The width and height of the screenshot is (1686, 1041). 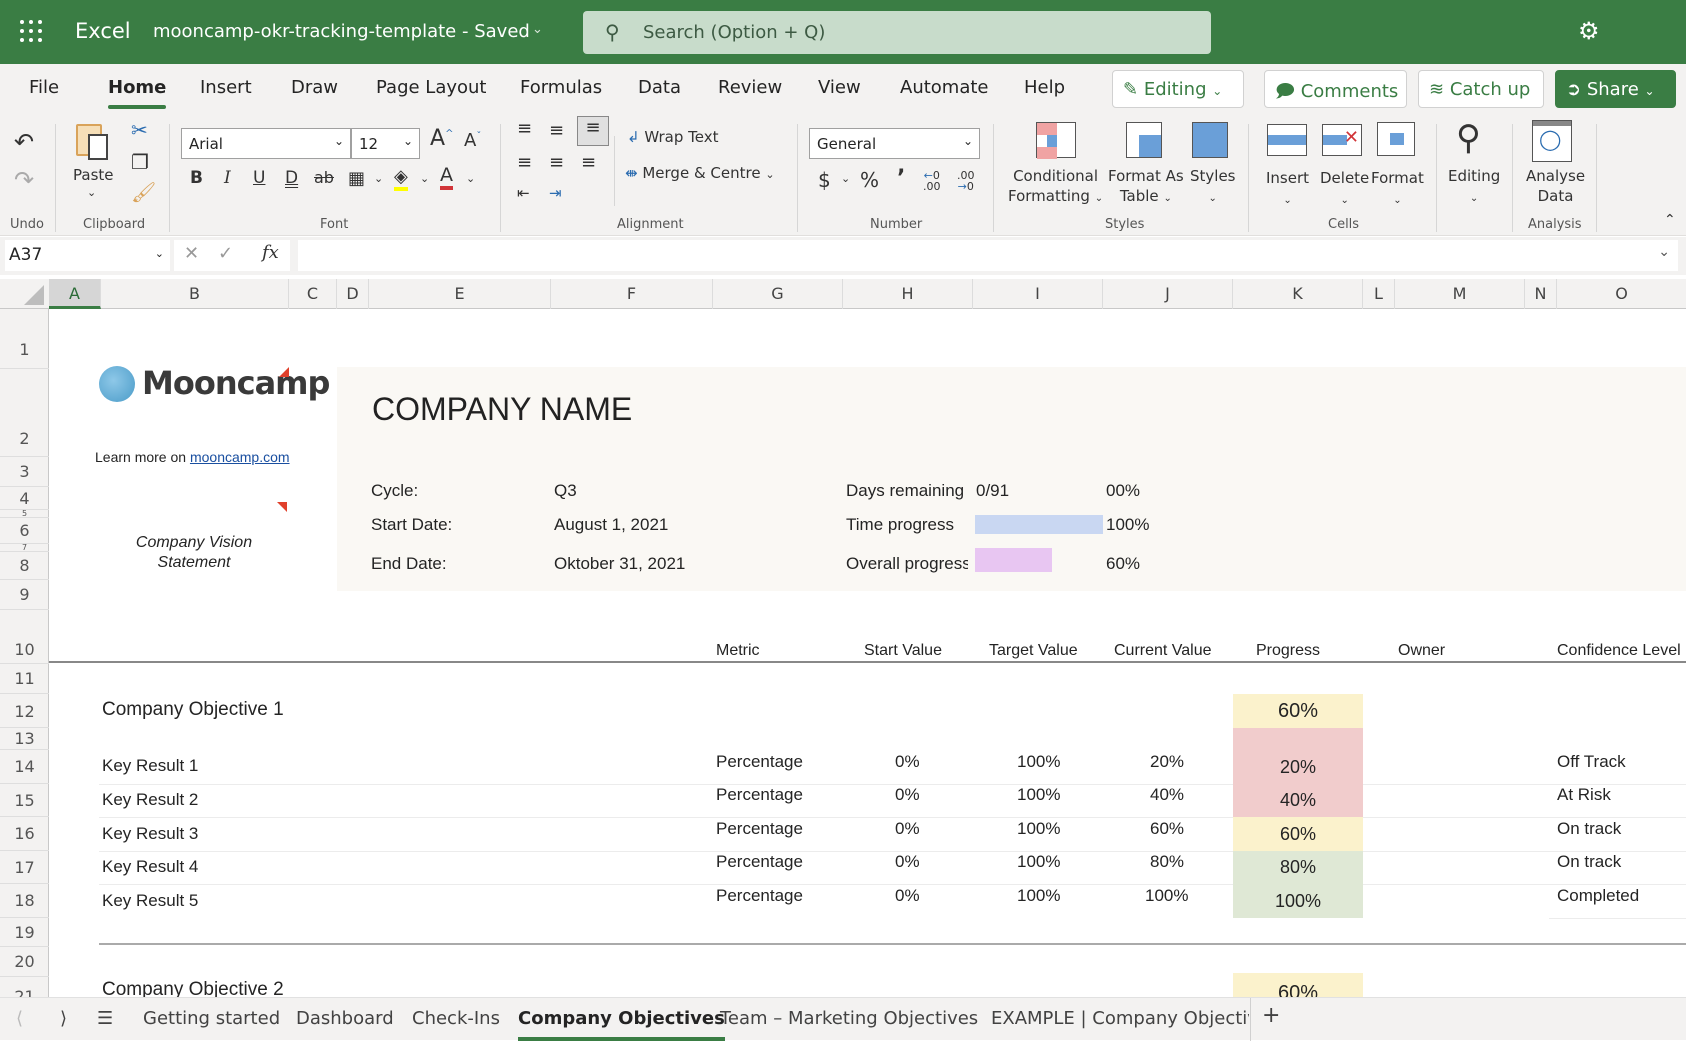 I want to click on column-header-d: D, so click(x=353, y=294).